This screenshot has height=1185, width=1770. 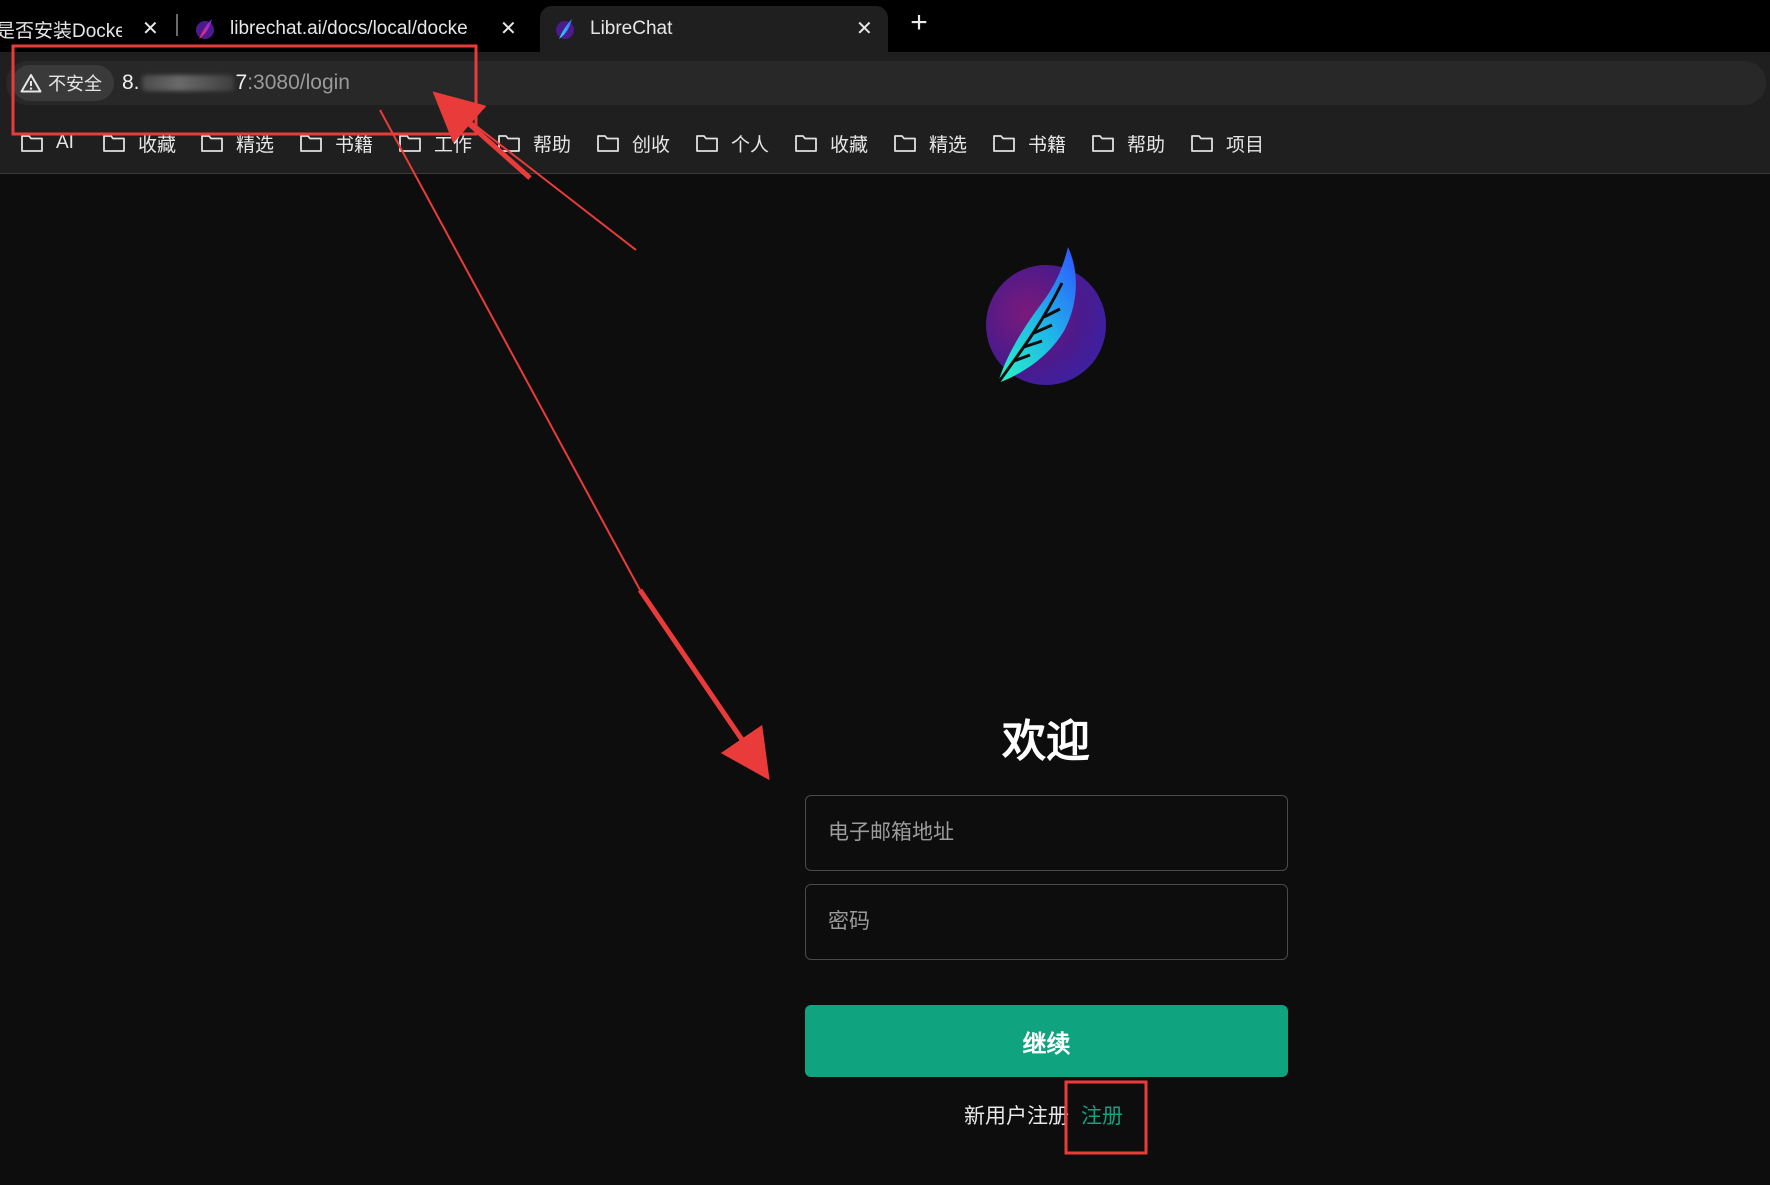 I want to click on url-text: 8. 7 :3080 /login, so click(x=236, y=83).